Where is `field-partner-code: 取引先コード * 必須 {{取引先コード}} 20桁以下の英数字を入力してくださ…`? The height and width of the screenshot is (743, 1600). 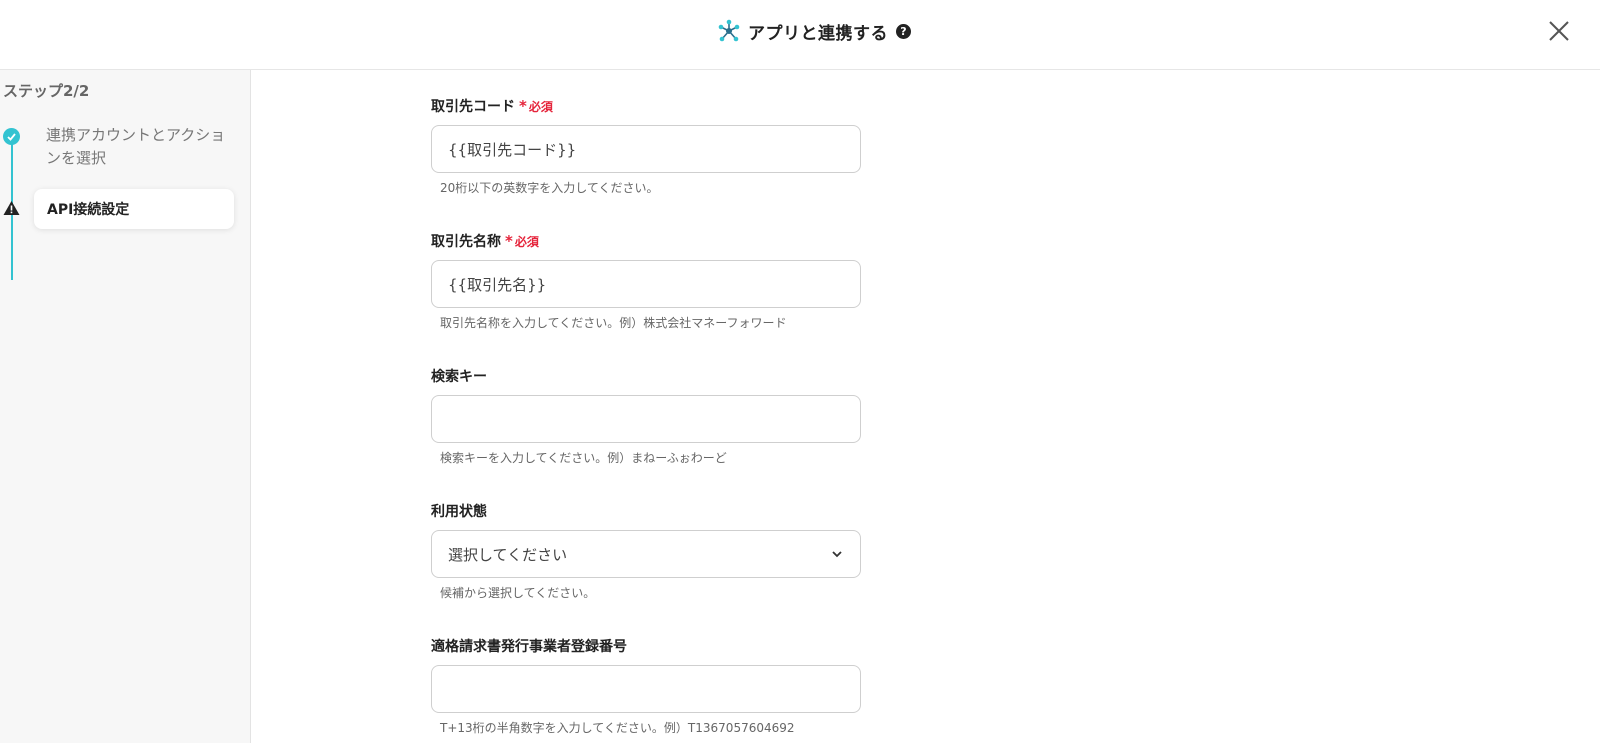
field-partner-code: 取引先コード * 必須 {{取引先コード}} 20桁以下の英数字を入力してくださ… is located at coordinates (646, 146).